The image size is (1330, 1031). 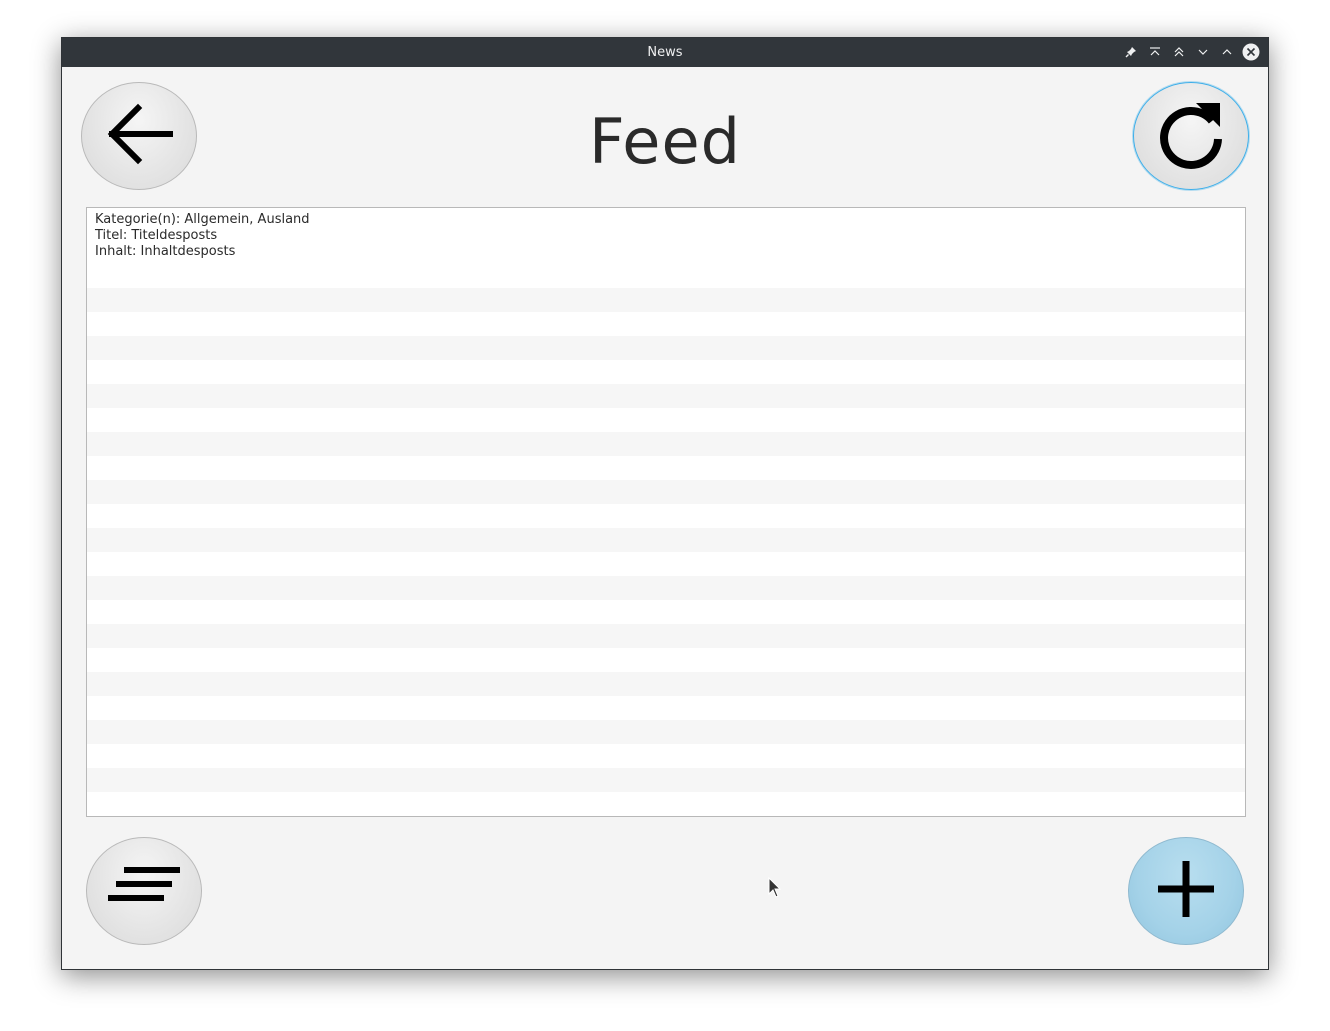 I want to click on feed-item-categories: Kategorie(n): Allgemein, Ausland, so click(x=202, y=219).